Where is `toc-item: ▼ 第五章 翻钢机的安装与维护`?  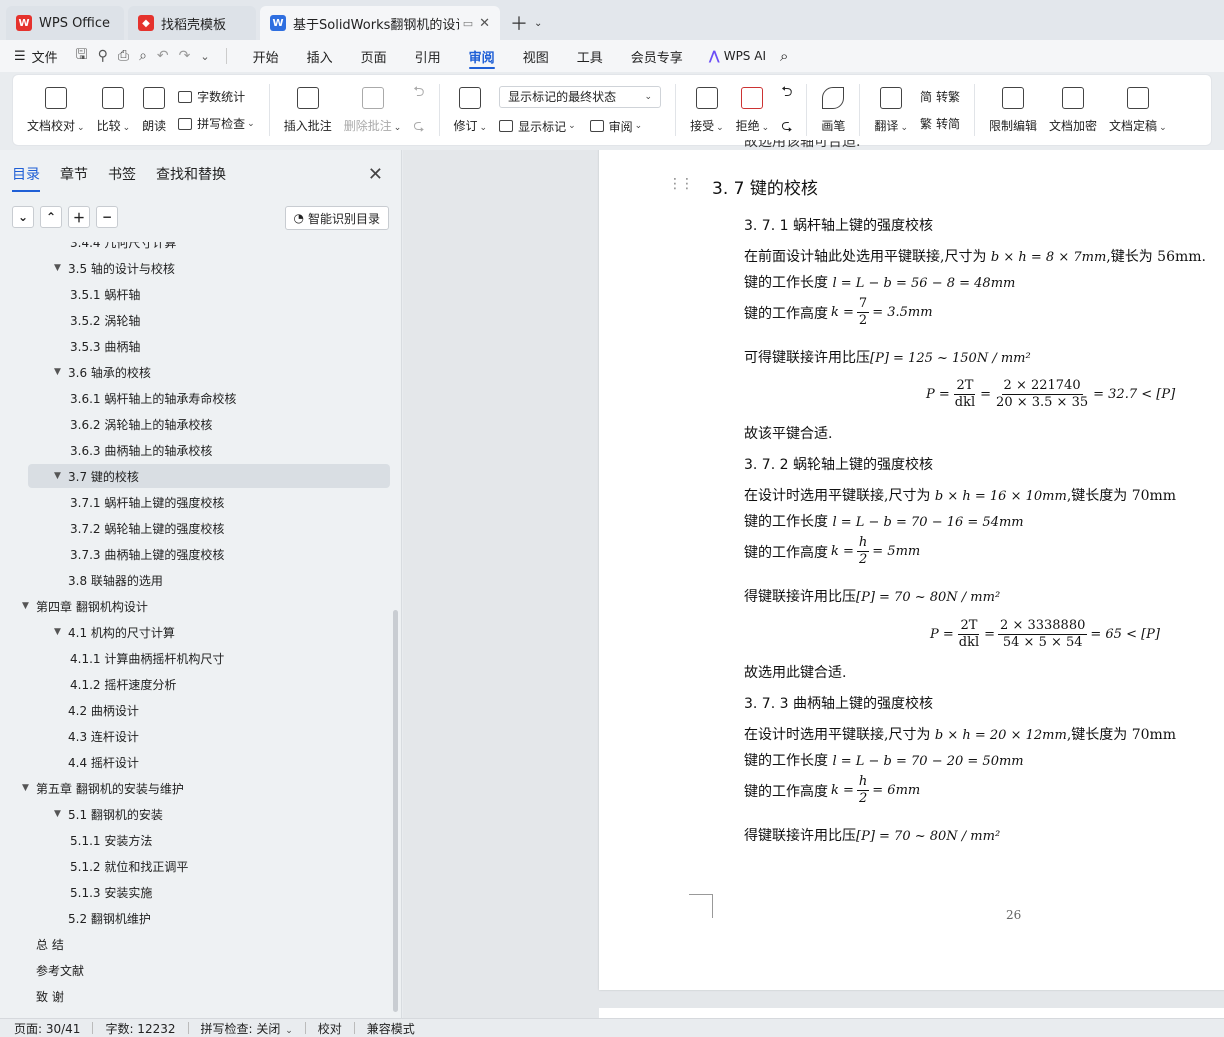 toc-item: ▼ 第五章 翻钢机的安装与维护 is located at coordinates (193, 788).